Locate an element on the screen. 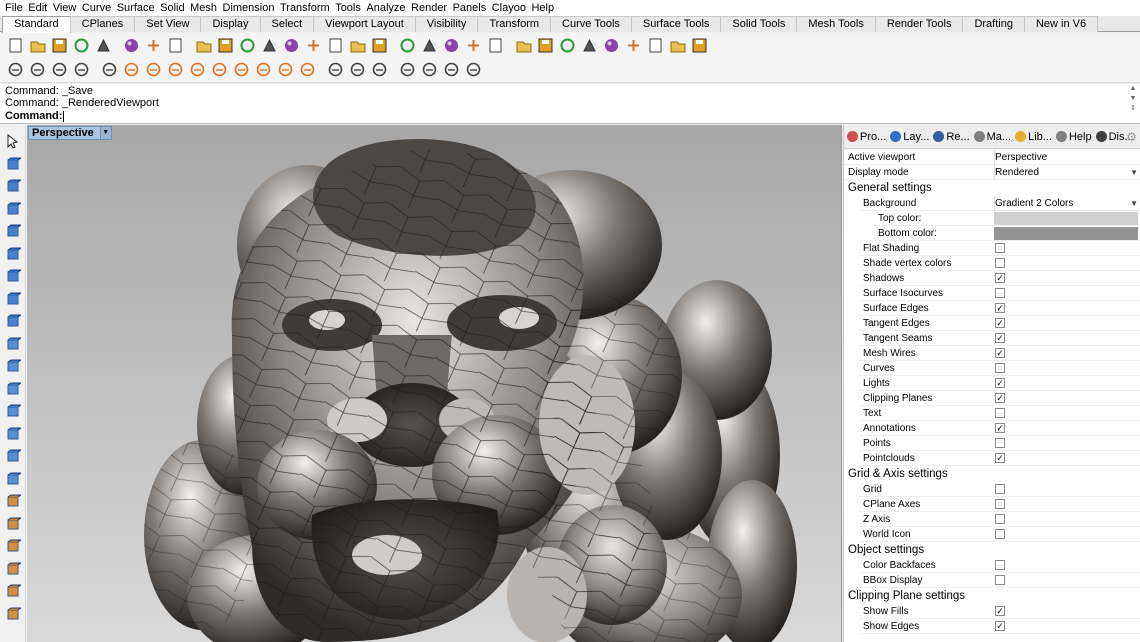 This screenshot has width=1140, height=642. menu-item-solid: Solid is located at coordinates (173, 8).